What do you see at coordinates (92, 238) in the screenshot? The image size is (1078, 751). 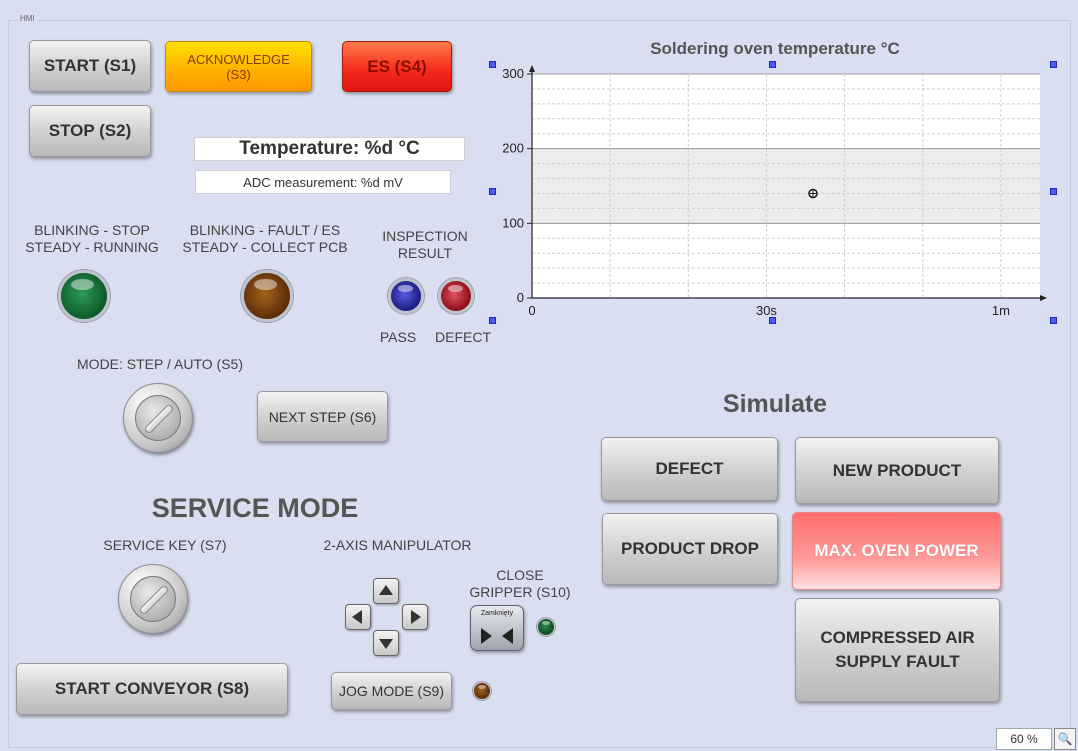 I see `lamp-run-label: BLINKING - STOP STEADY - RUNNING` at bounding box center [92, 238].